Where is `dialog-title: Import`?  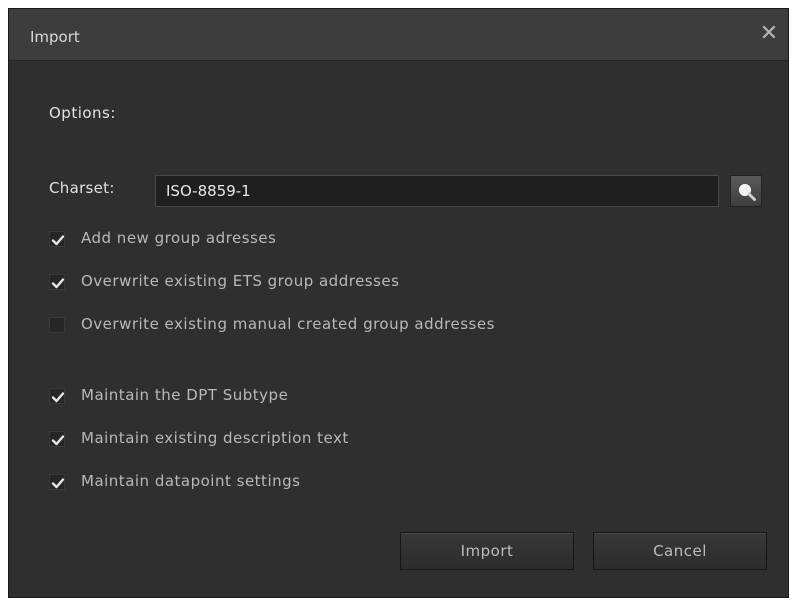
dialog-title: Import is located at coordinates (55, 37).